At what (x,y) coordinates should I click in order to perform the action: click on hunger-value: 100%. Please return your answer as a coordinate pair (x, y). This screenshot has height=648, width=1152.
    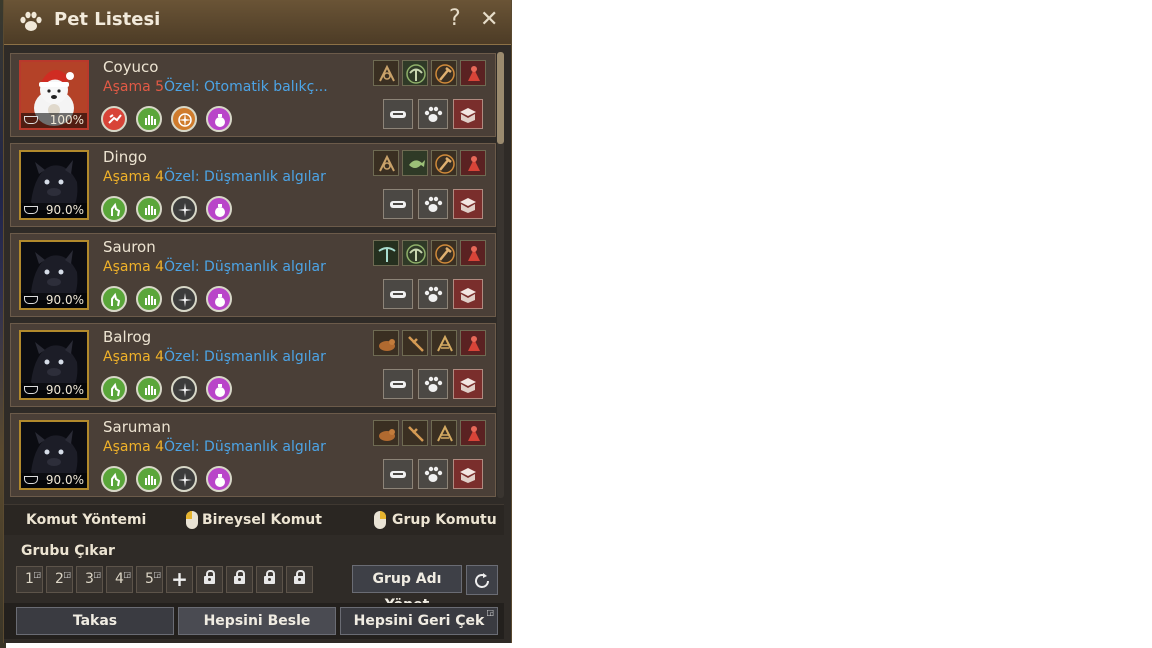
    Looking at the image, I should click on (66, 120).